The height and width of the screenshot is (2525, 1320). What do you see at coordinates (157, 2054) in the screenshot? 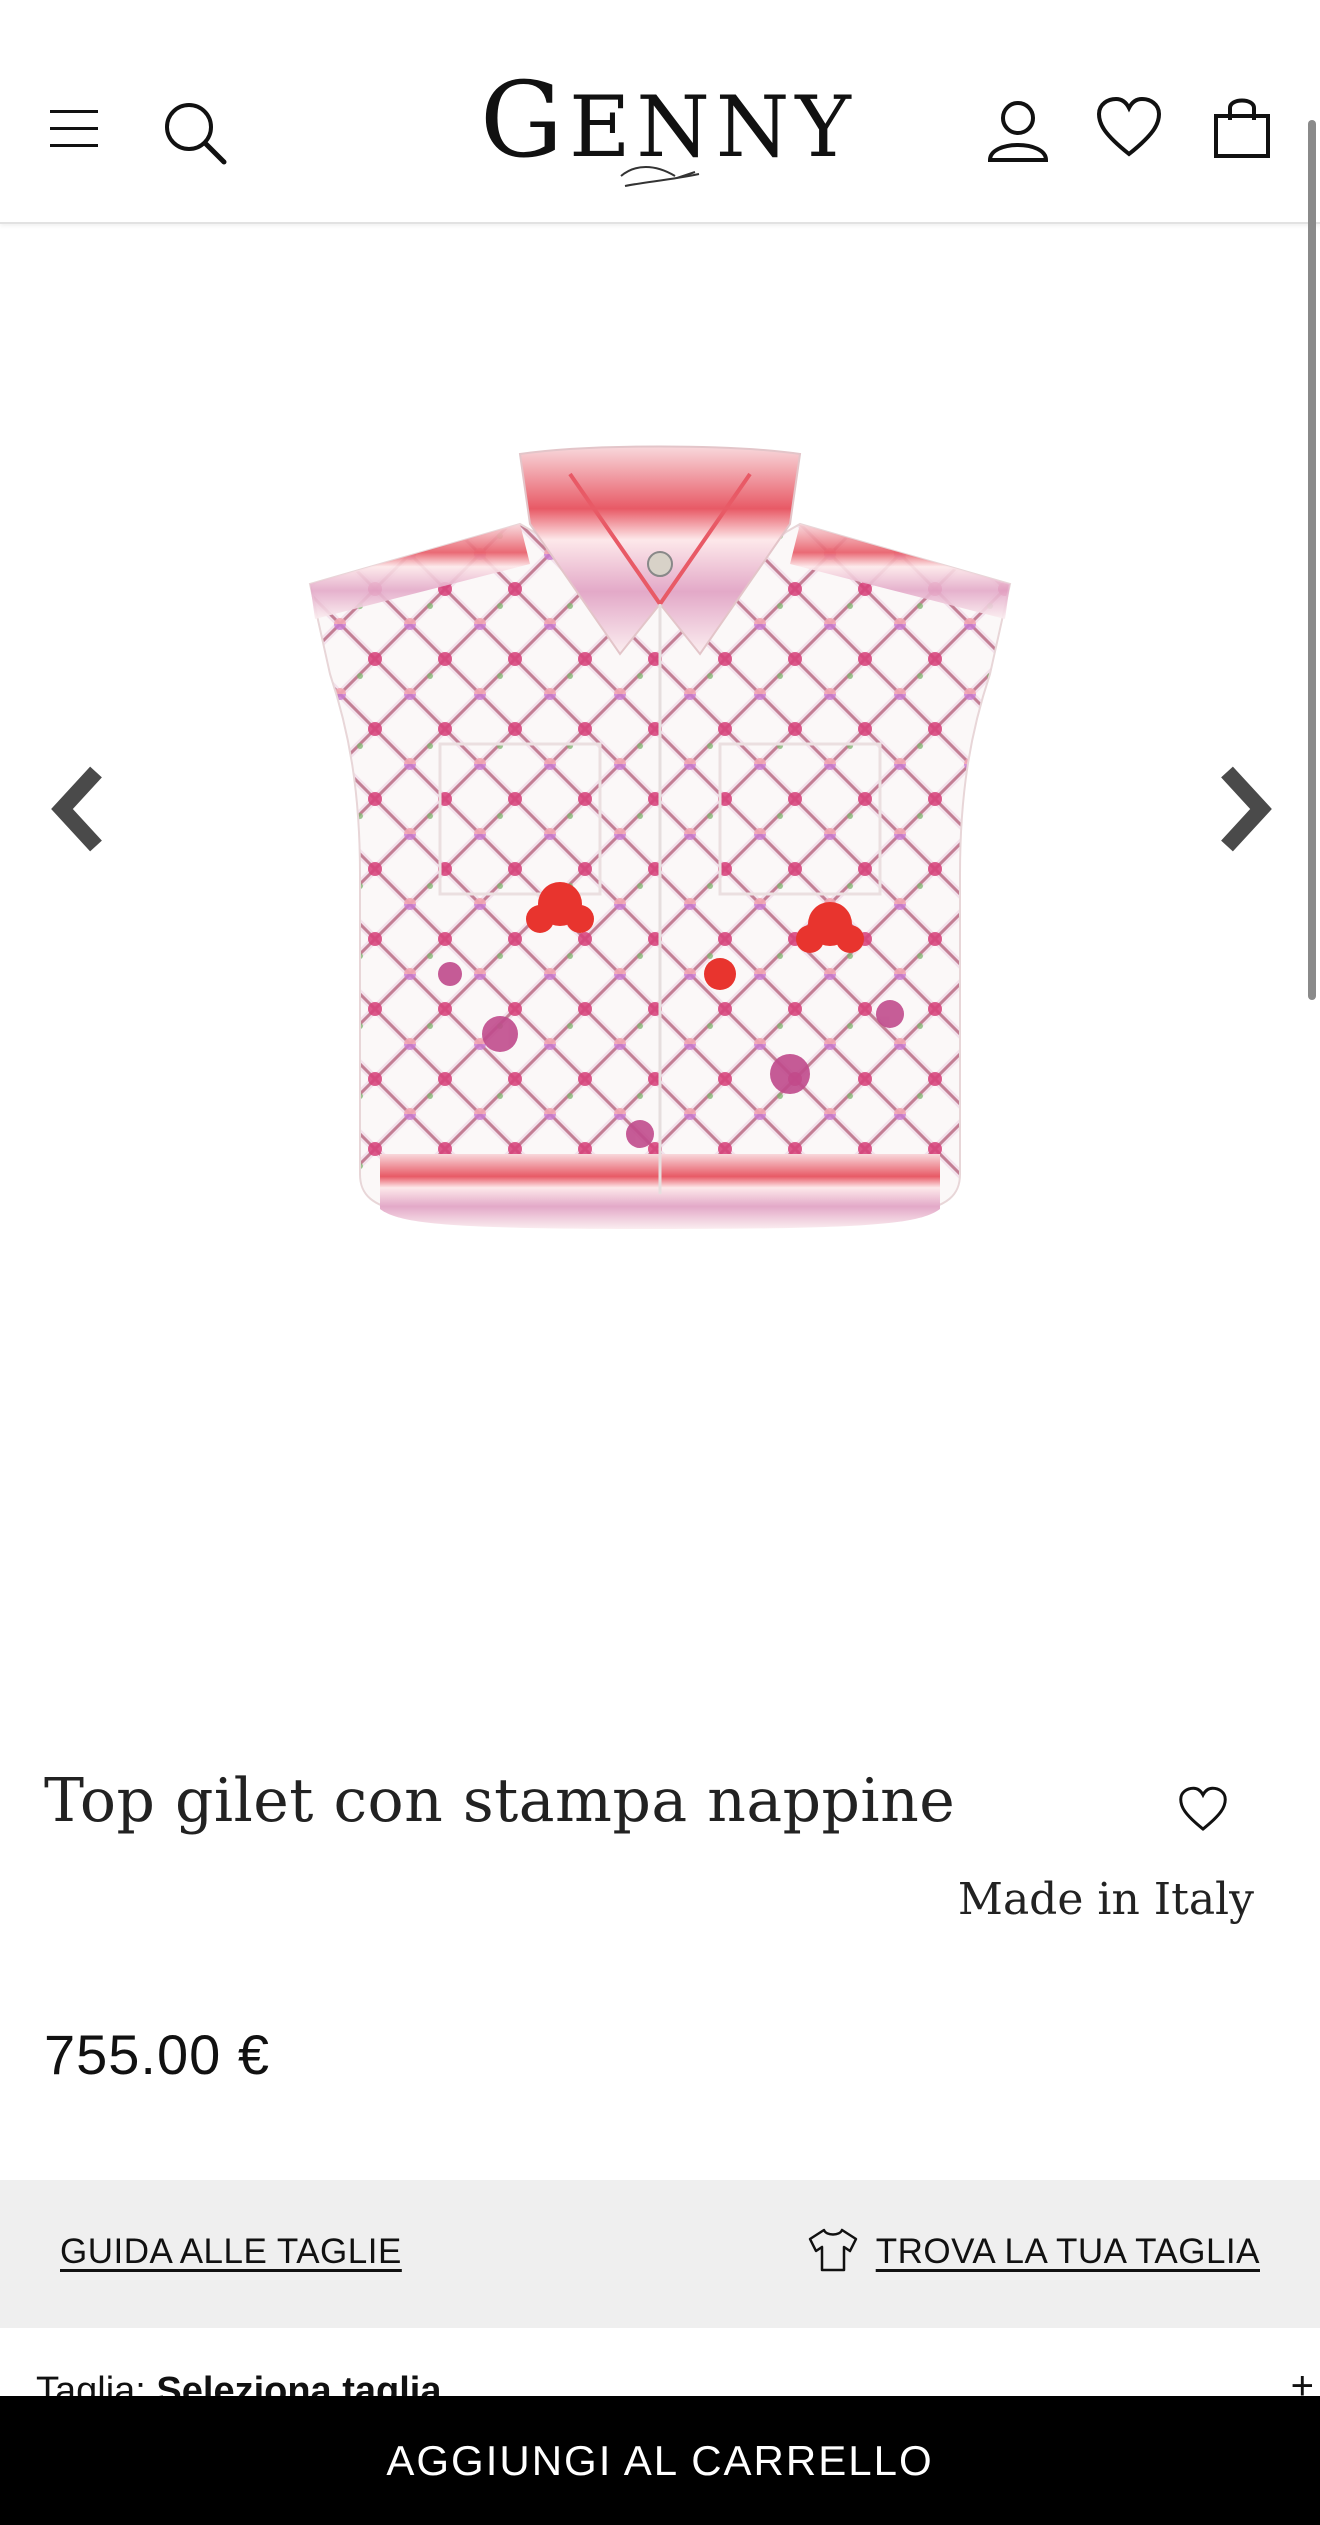
I see `product-price: 755.00 €` at bounding box center [157, 2054].